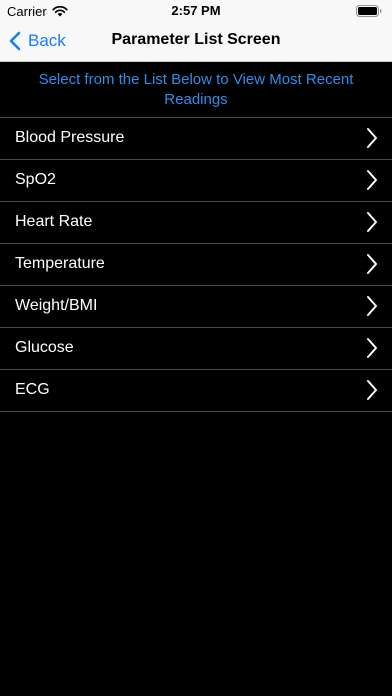  I want to click on chevron-left-icon, so click(15, 41).